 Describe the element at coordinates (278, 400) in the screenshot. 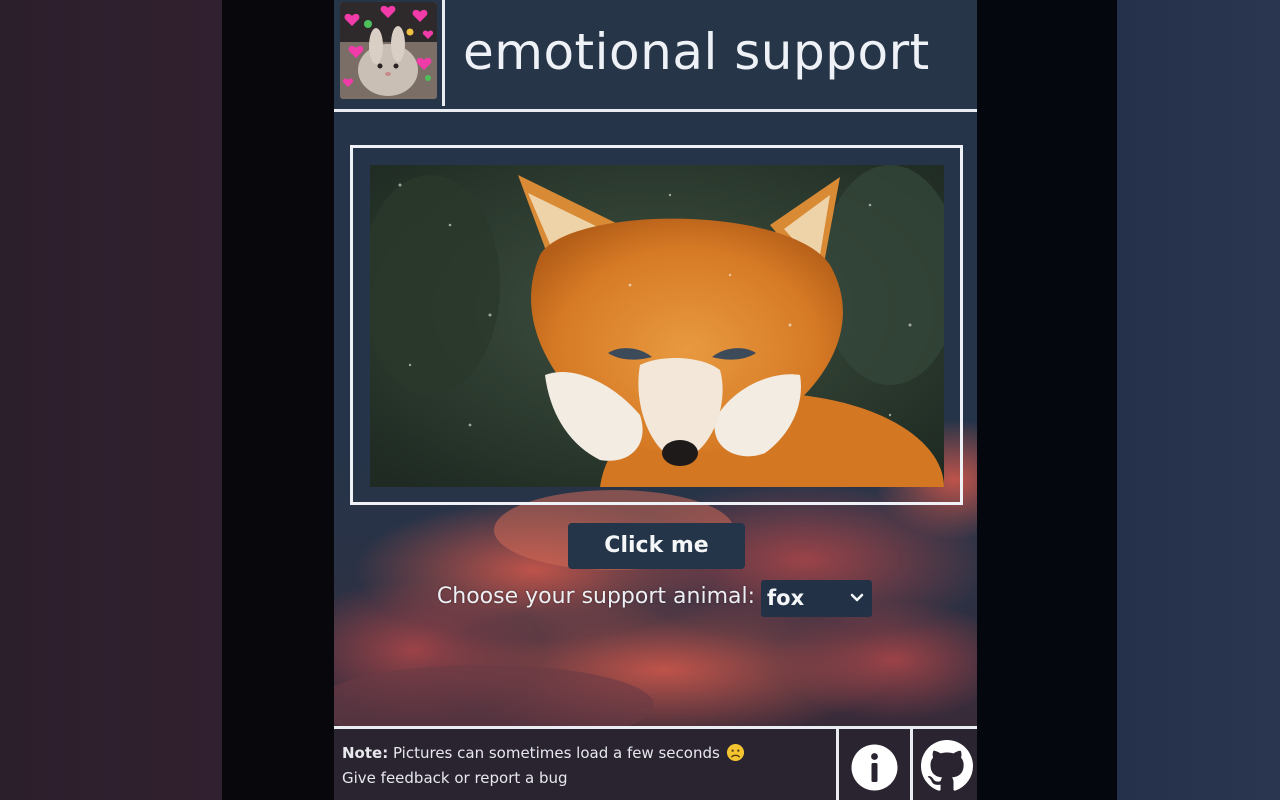

I see `browser-background-dark` at that location.